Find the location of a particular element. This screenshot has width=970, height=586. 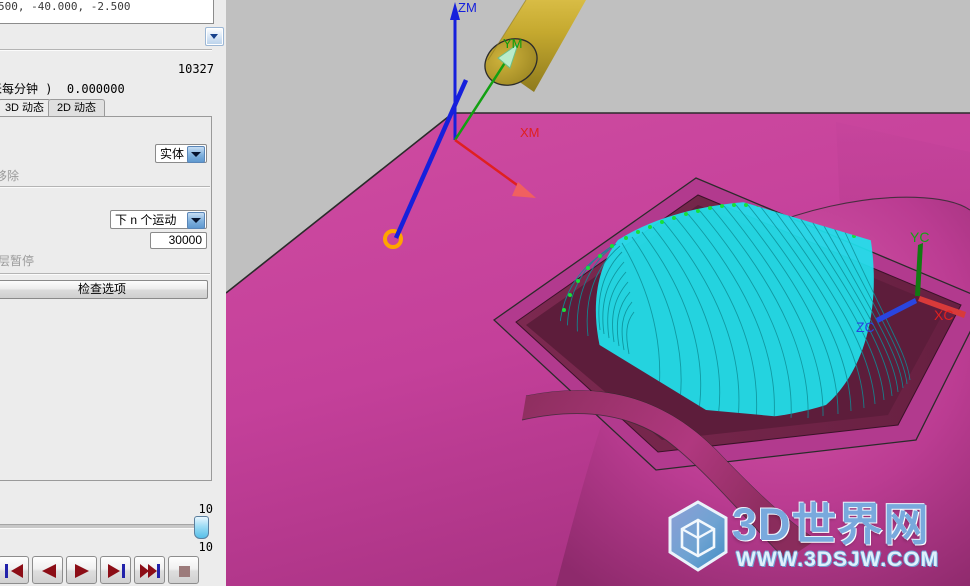

tab-2d-dynamic: 2D 动态 is located at coordinates (76, 107).